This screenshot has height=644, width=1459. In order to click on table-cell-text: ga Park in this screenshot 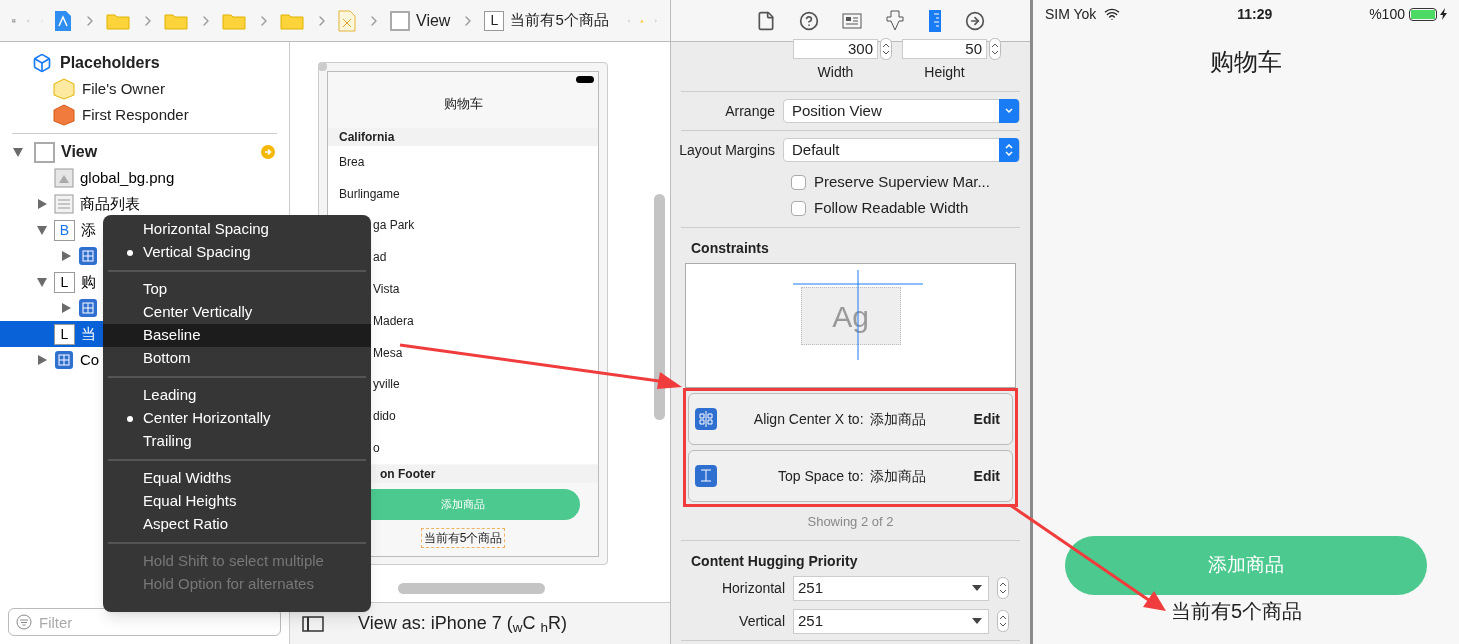, I will do `click(394, 226)`.